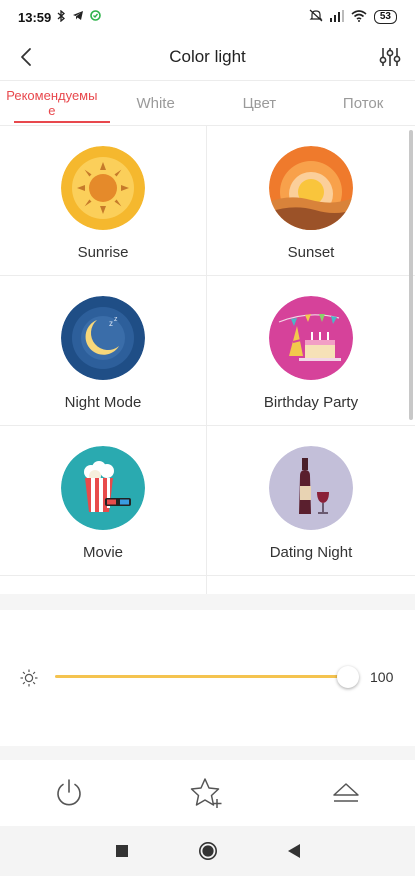 This screenshot has width=415, height=876. Describe the element at coordinates (311, 552) in the screenshot. I see `scene-label: Dating Night` at that location.